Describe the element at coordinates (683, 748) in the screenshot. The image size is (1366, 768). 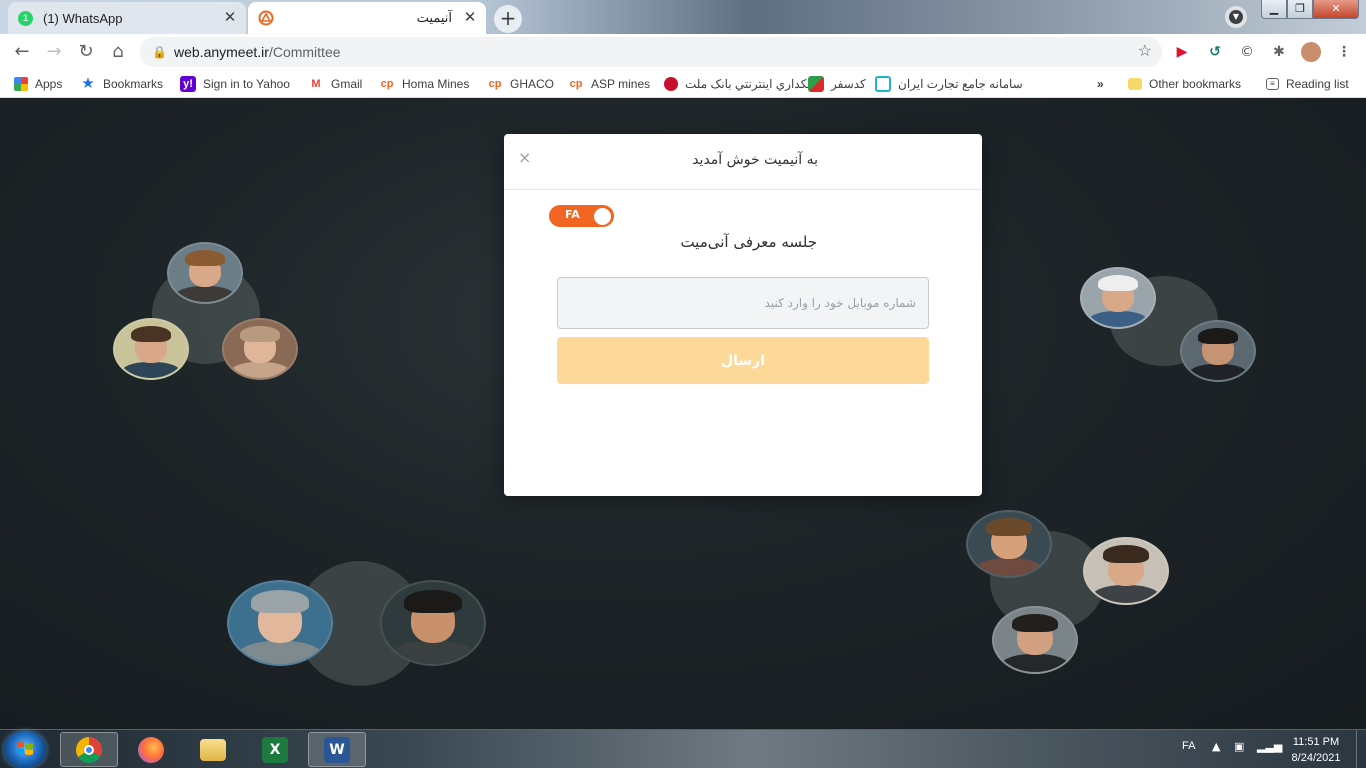
I see `windows-taskbar: X W FA ▲ ▣ ▂▃▅ 11:51 PM 8/24/2021` at that location.